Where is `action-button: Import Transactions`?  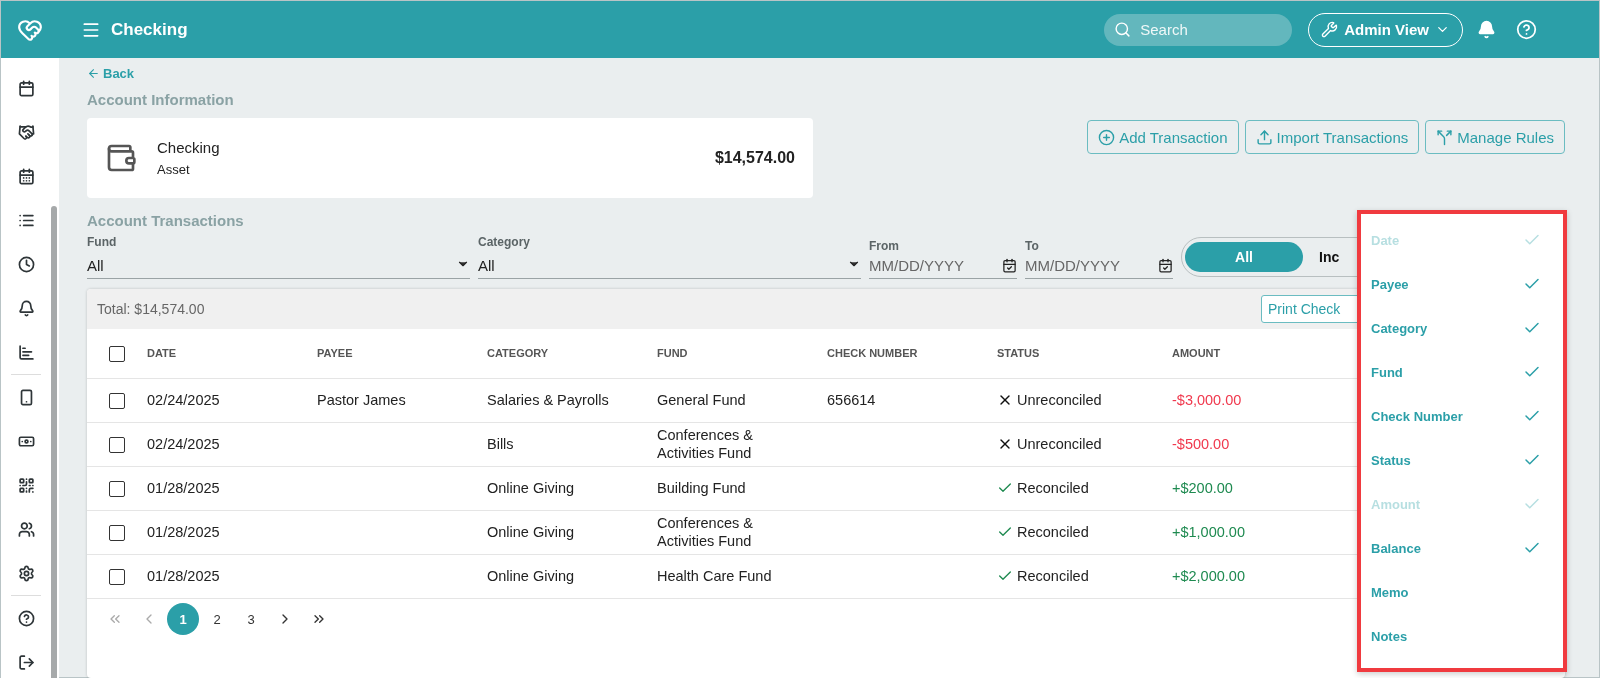 action-button: Import Transactions is located at coordinates (1332, 137).